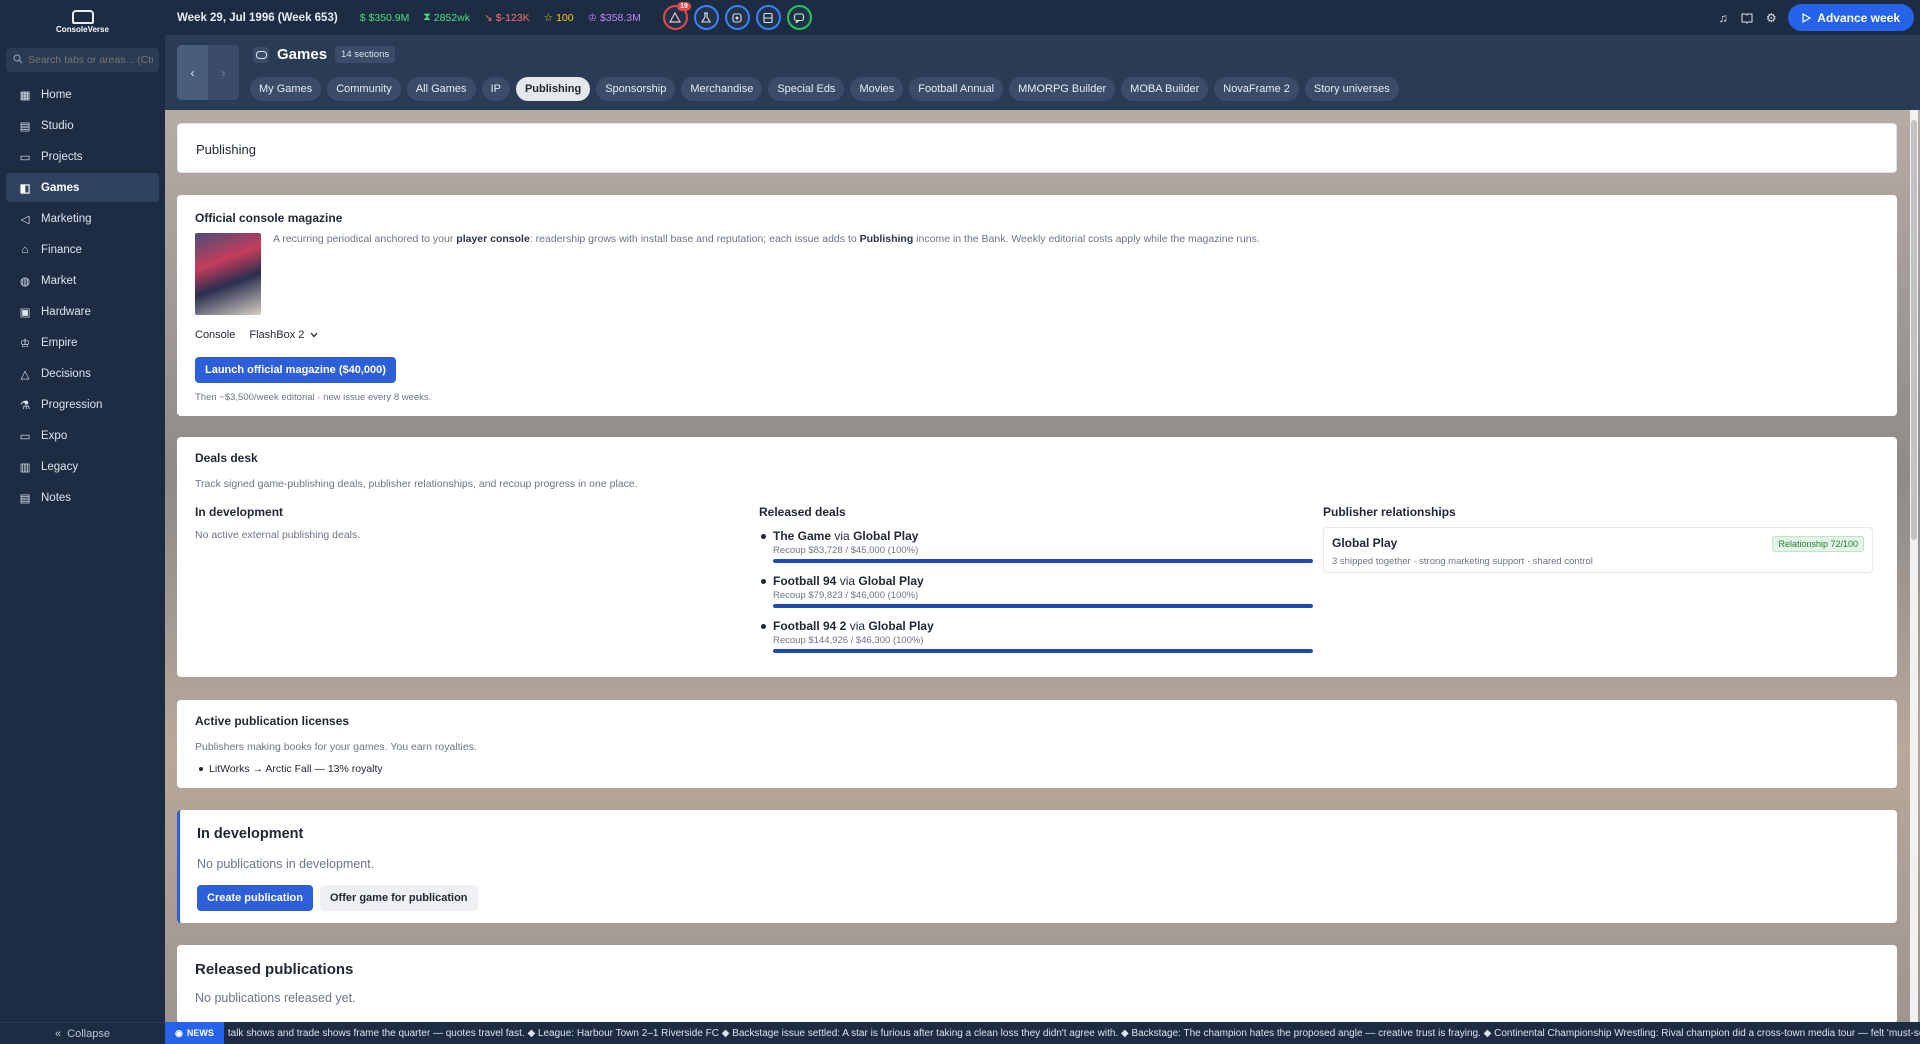  I want to click on licenses-title: Active publication licenses, so click(272, 721).